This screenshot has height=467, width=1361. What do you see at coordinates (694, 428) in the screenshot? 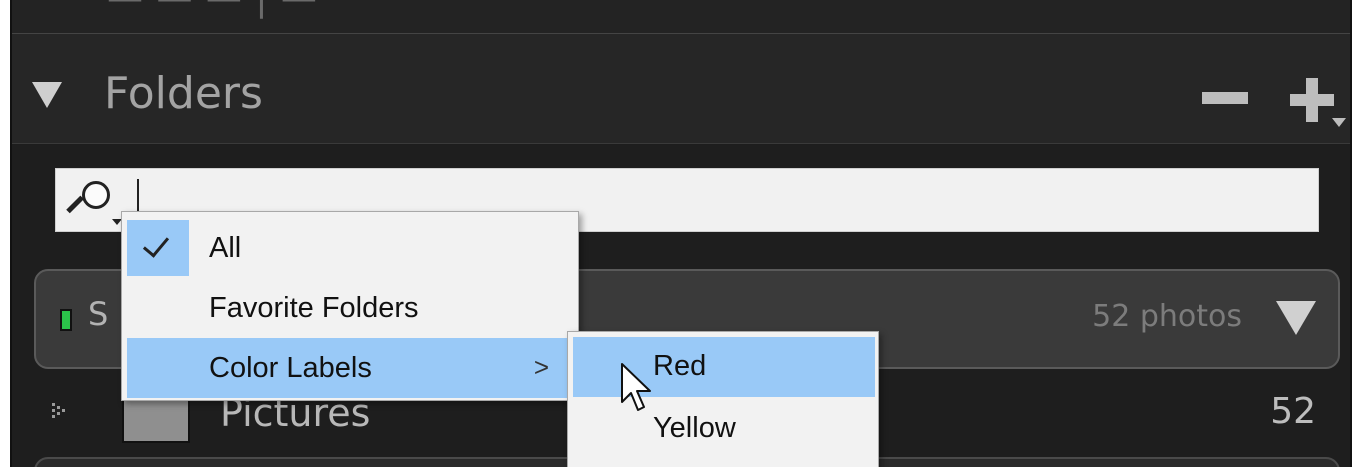
I see `submenu-item-label: Yellow` at bounding box center [694, 428].